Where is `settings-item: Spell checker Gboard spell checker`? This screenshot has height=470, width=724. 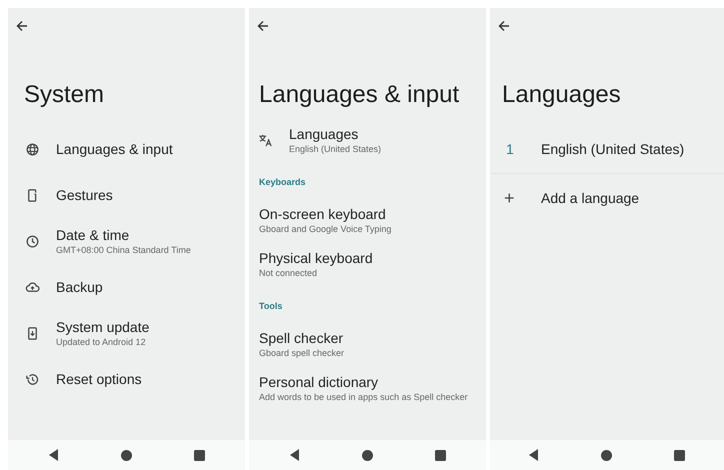
settings-item: Spell checker Gboard spell checker is located at coordinates (367, 344).